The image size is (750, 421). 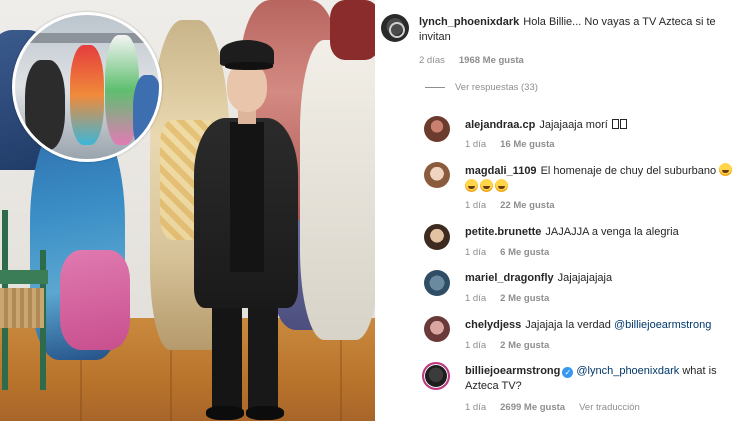 I want to click on view-replies-button: Ver respuestas (33), so click(x=481, y=87).